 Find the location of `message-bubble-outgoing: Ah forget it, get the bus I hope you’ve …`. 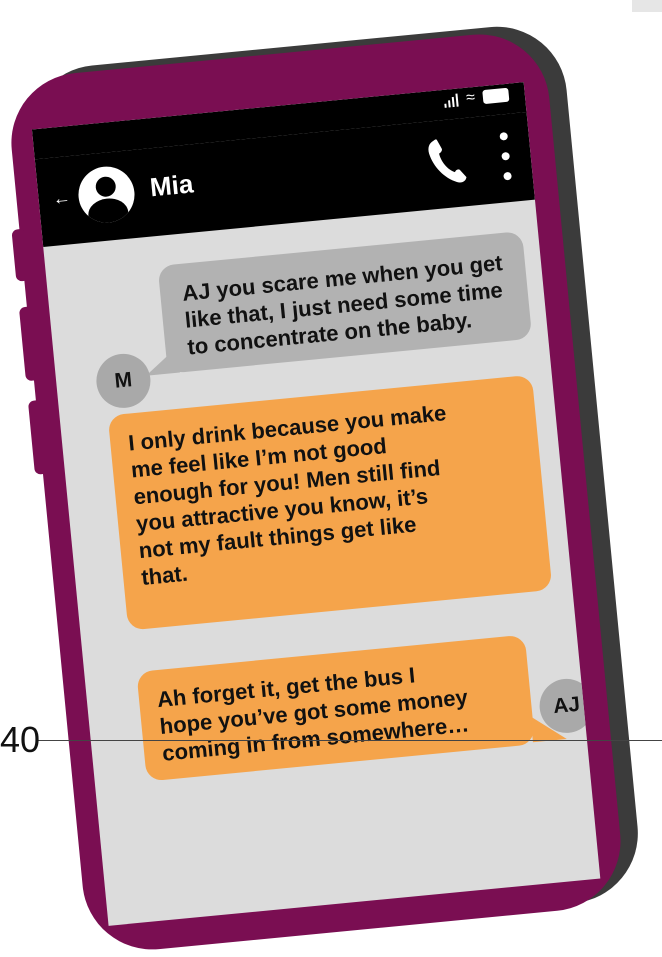

message-bubble-outgoing: Ah forget it, get the bus I hope you’ve … is located at coordinates (336, 708).